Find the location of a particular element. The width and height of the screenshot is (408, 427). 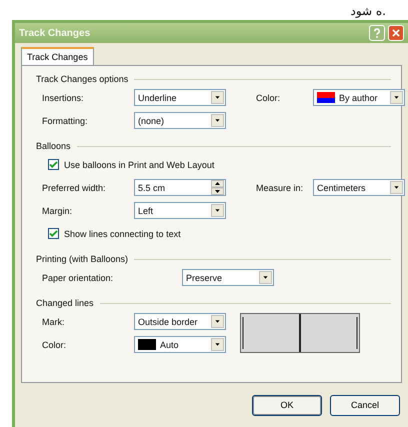

field-label: Paper orientation: is located at coordinates (78, 277).